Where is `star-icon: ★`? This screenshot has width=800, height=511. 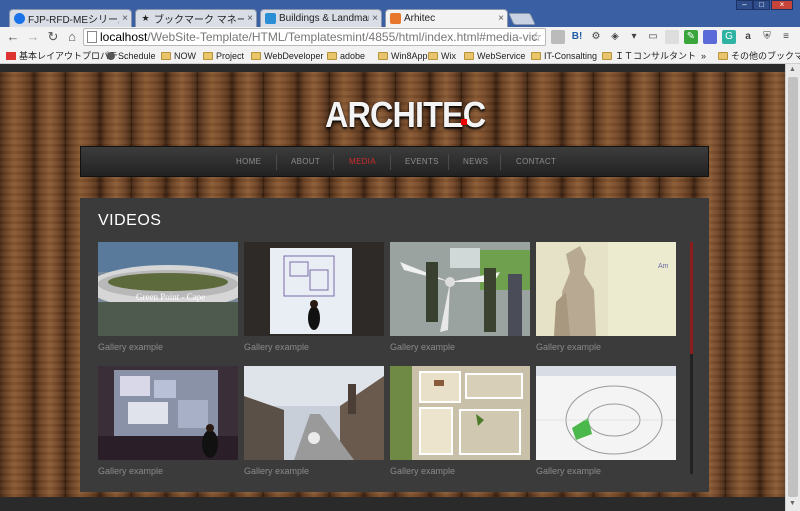
star-icon: ★ is located at coordinates (145, 18).